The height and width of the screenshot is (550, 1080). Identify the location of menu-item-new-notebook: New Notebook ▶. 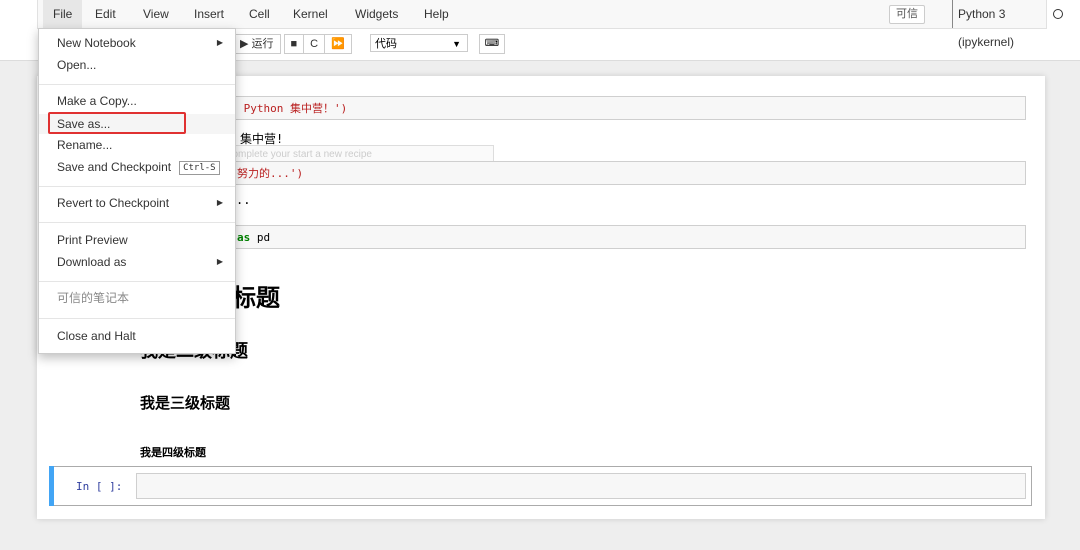
(137, 43).